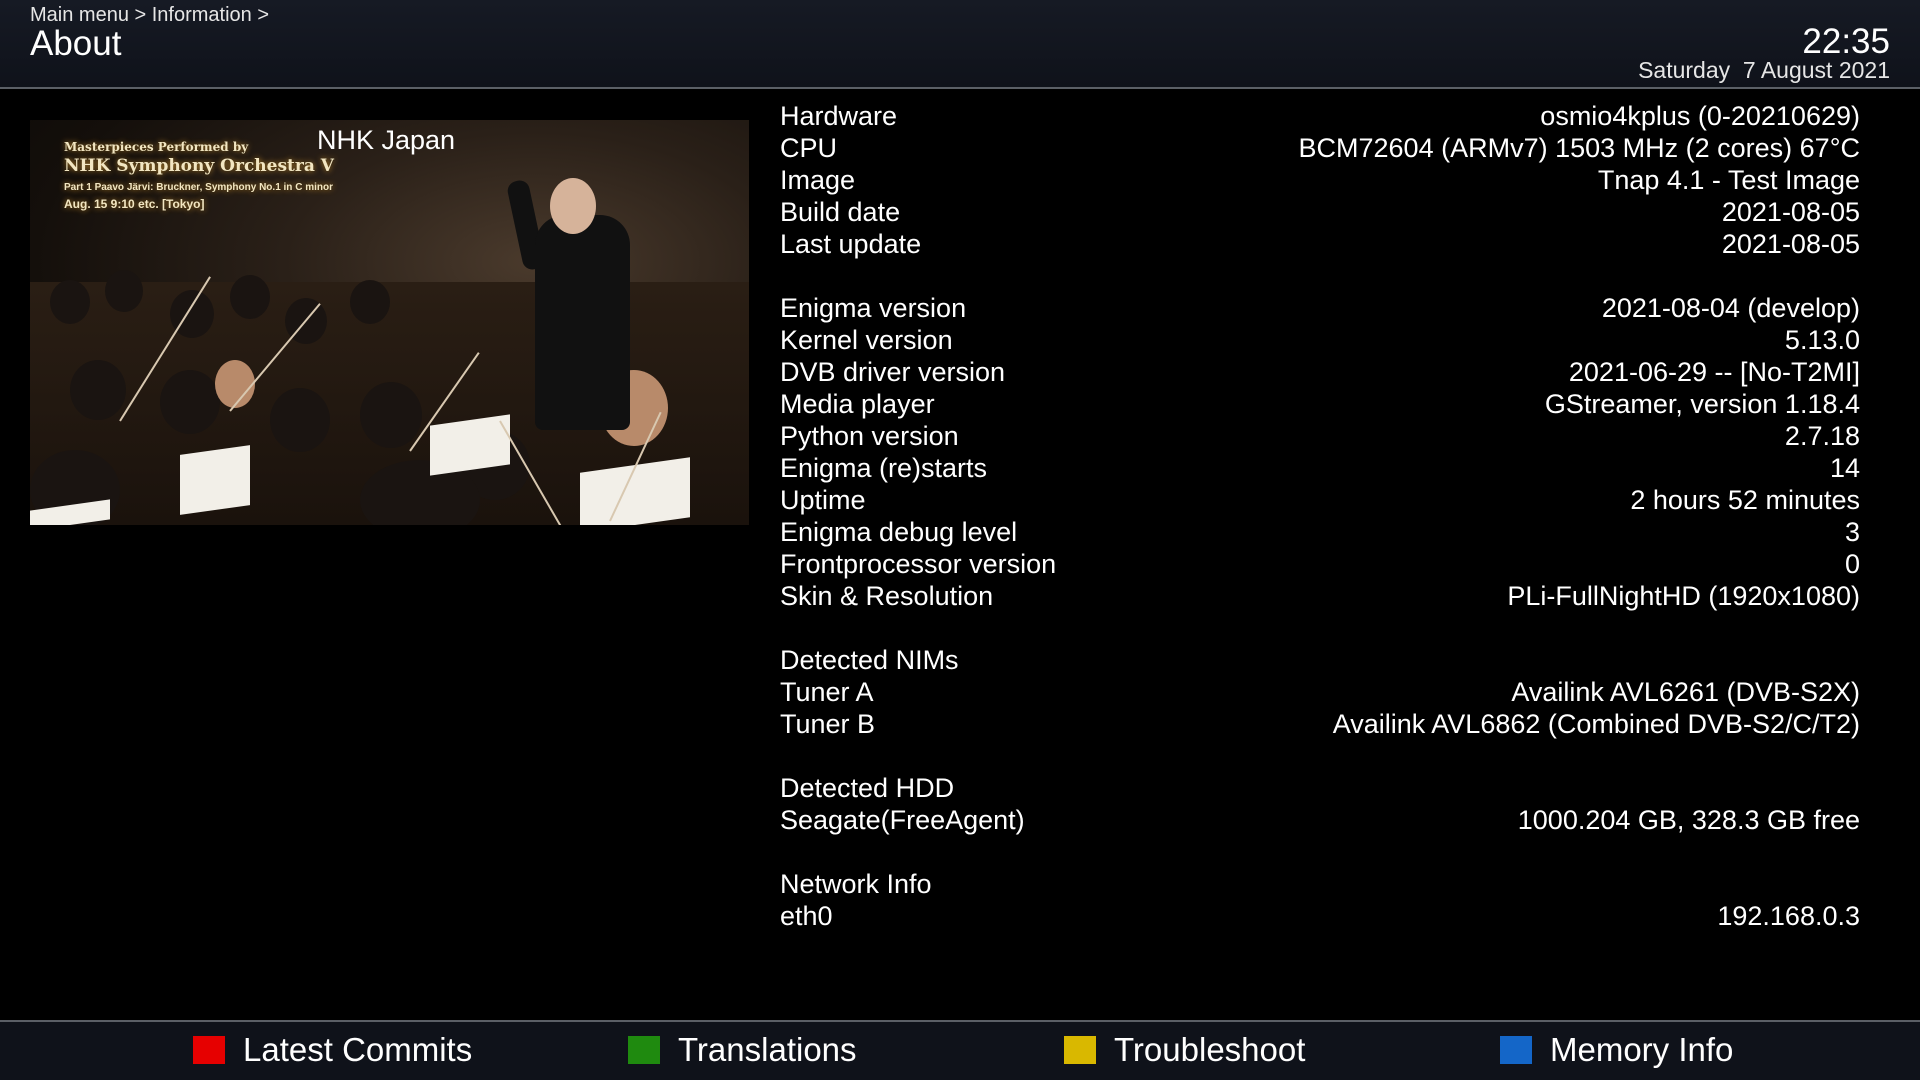 This screenshot has width=1920, height=1080. Describe the element at coordinates (1320, 212) in the screenshot. I see `info-row: Build date 2021-08-05` at that location.